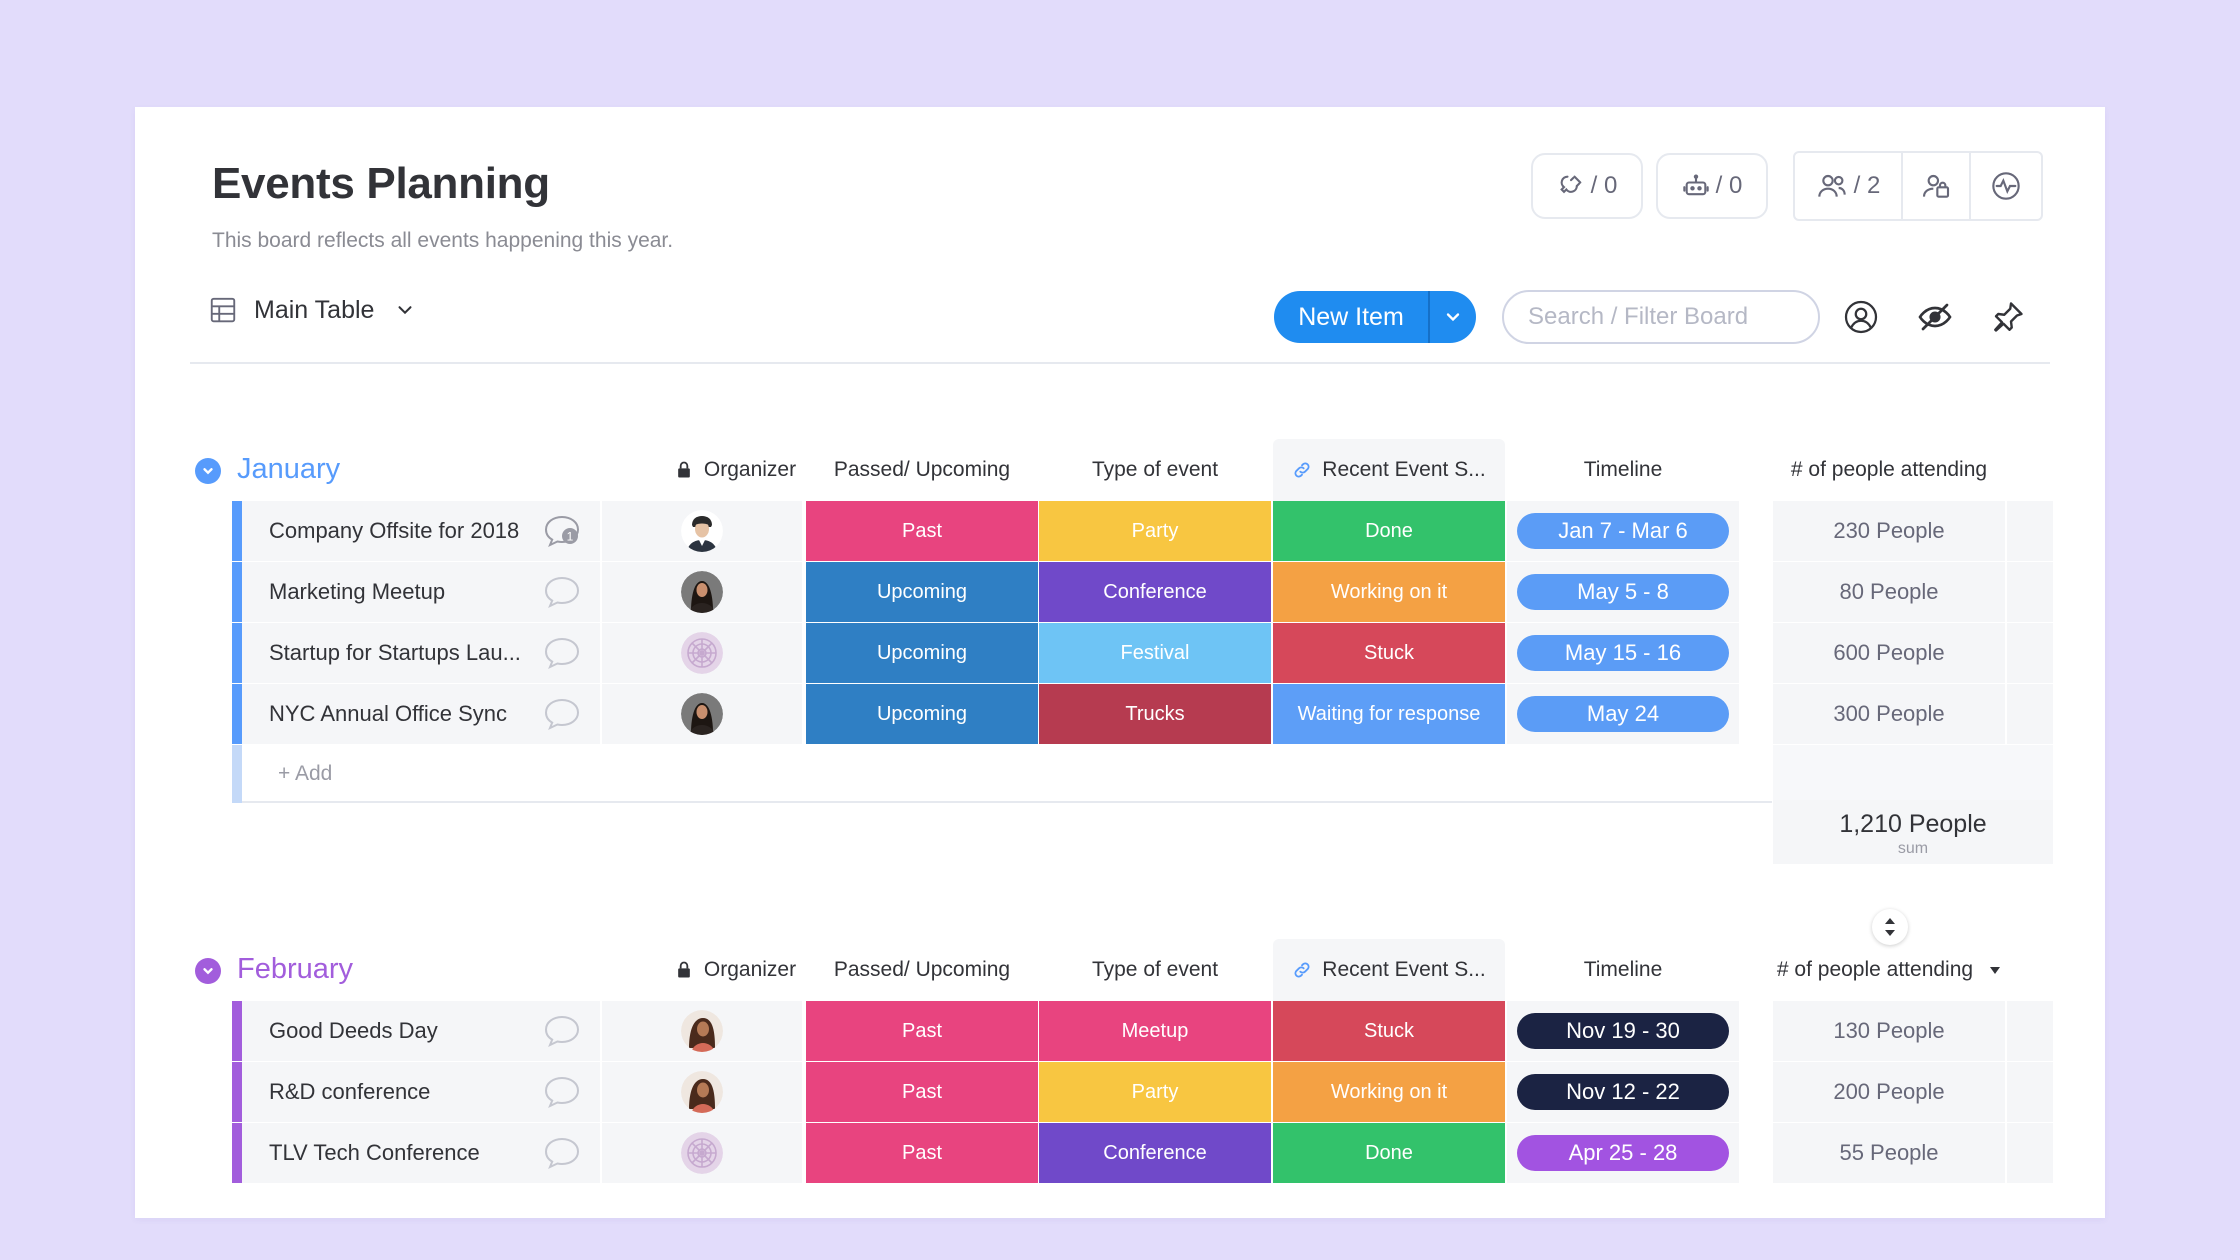  Describe the element at coordinates (1453, 317) in the screenshot. I see `new-item-dropdown` at that location.